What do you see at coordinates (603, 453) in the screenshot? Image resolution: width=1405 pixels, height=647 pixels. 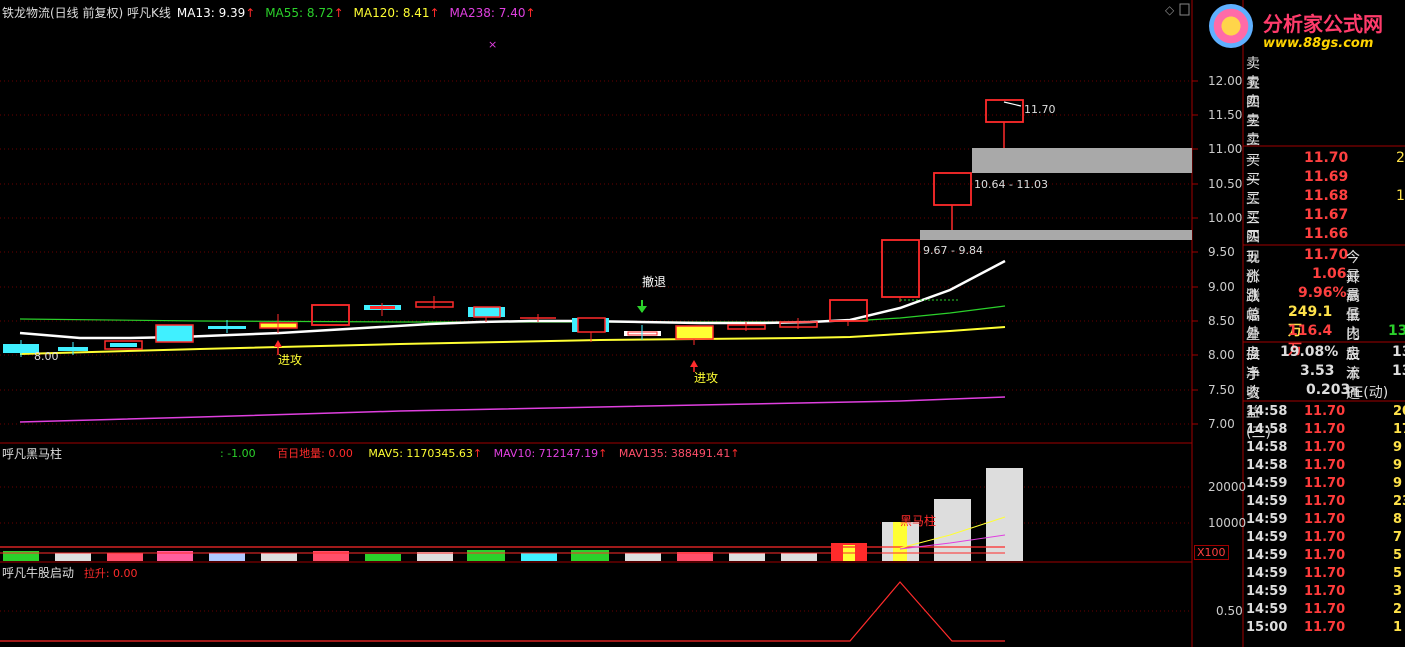 I see `mav10-up-icon: ↑` at bounding box center [603, 453].